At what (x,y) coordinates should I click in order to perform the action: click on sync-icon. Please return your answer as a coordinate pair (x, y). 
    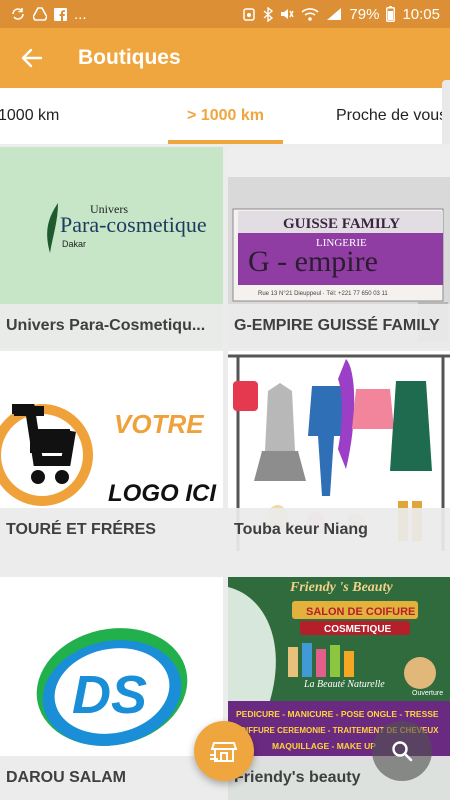
    Looking at the image, I should click on (18, 14).